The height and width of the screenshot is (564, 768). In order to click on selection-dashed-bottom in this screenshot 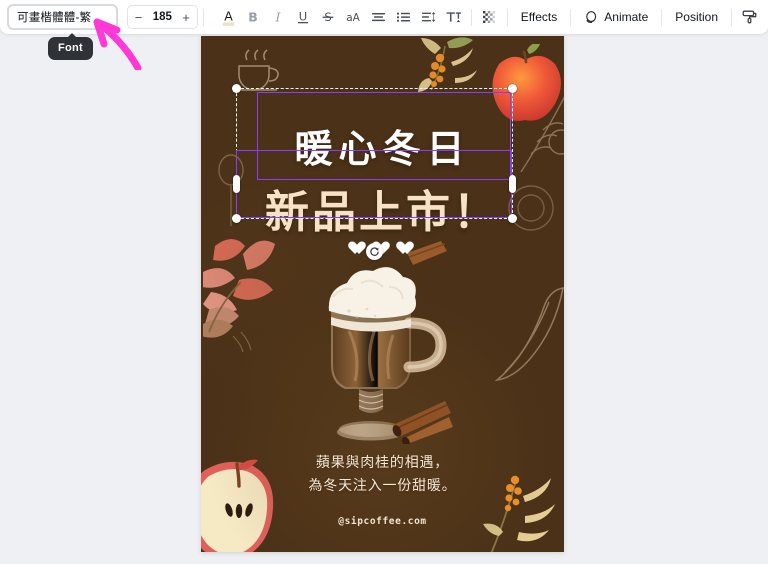, I will do `click(374, 218)`.